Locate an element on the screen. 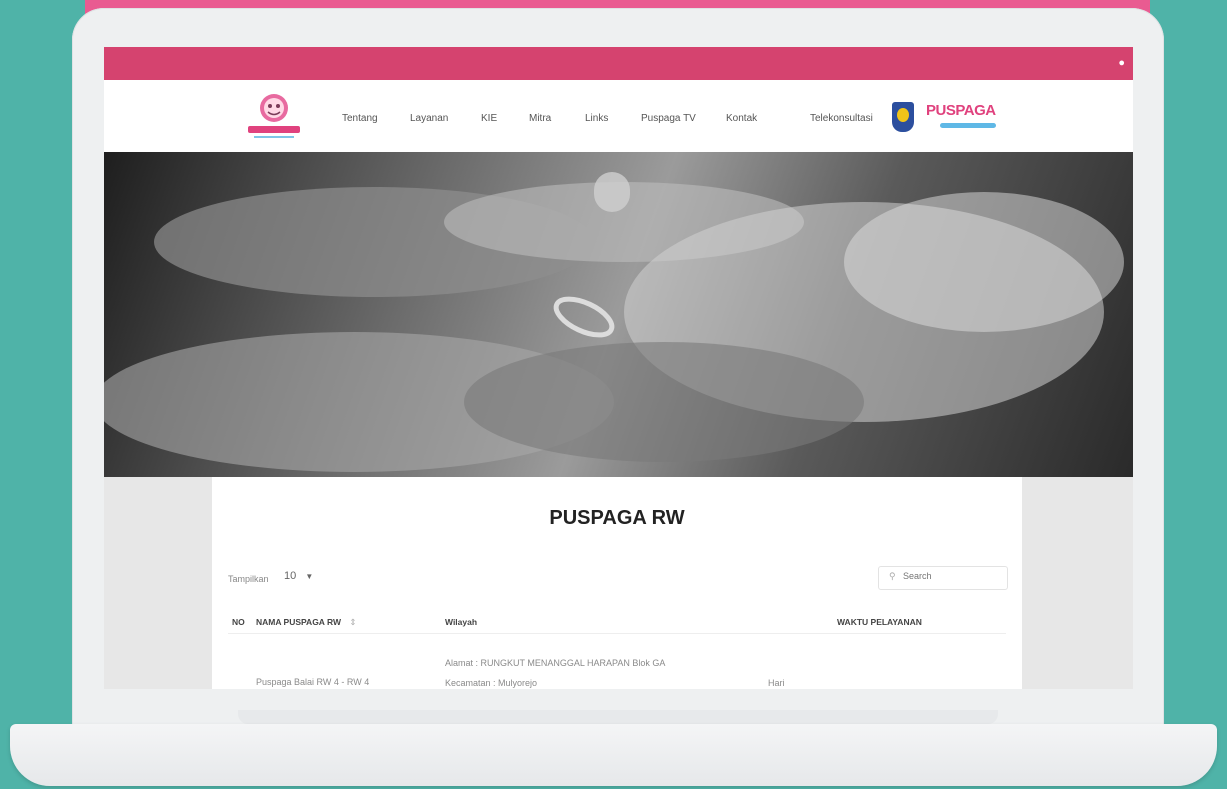 The width and height of the screenshot is (1227, 789). row-name: Puspaga Balai RW 4 - RW 4 is located at coordinates (313, 682).